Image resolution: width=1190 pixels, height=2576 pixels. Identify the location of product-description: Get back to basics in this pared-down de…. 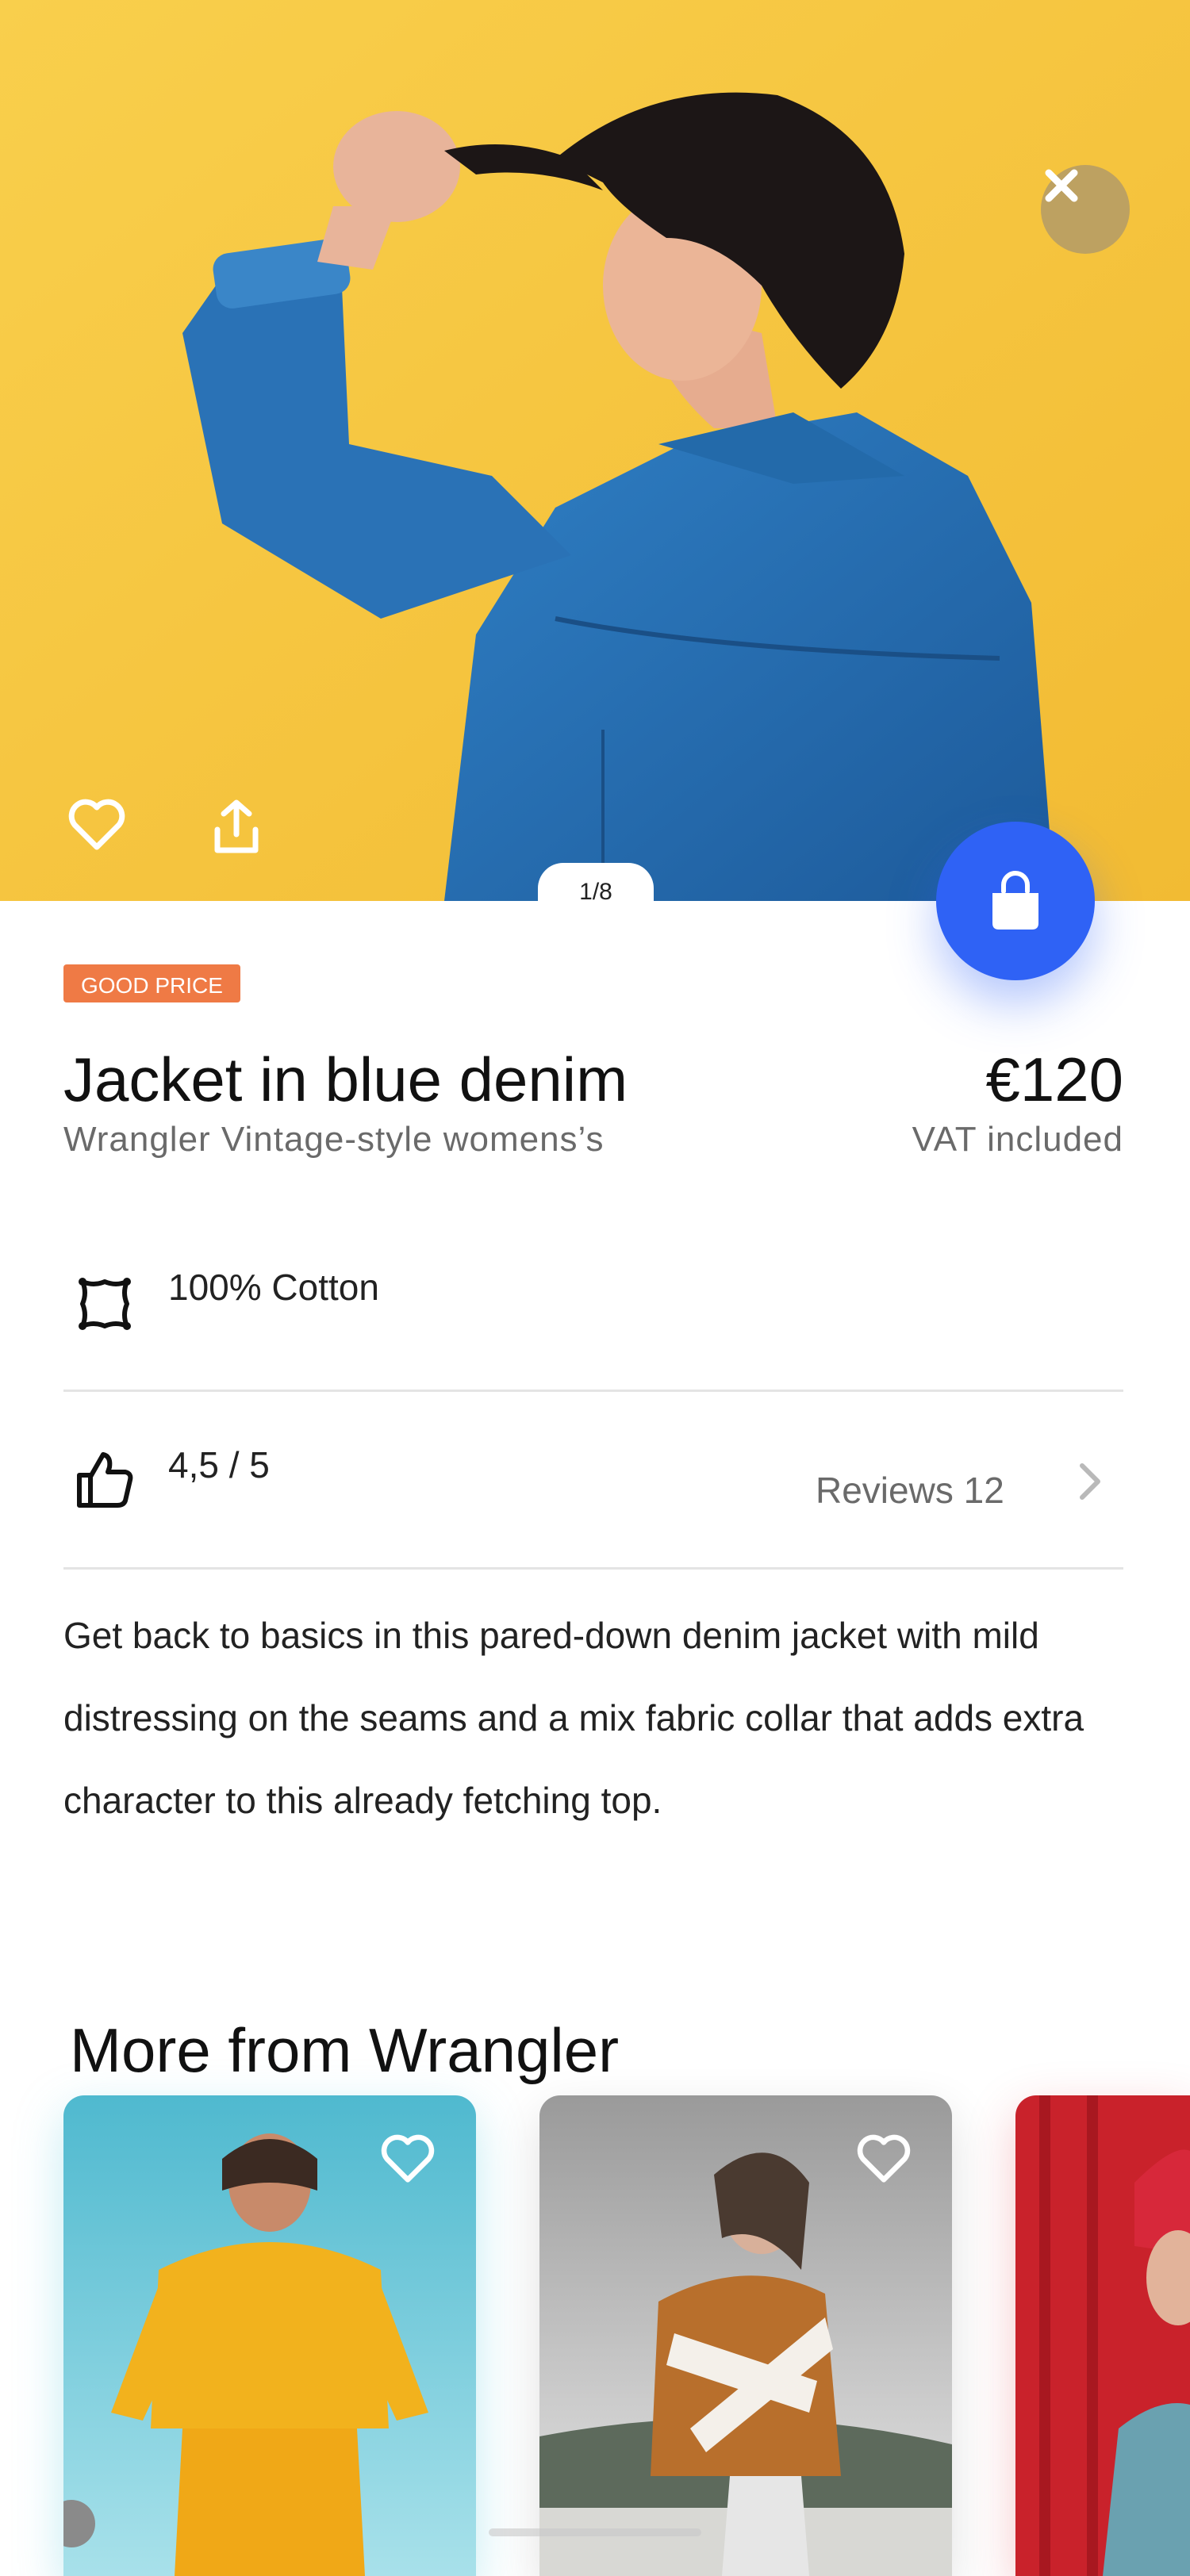
(573, 1718).